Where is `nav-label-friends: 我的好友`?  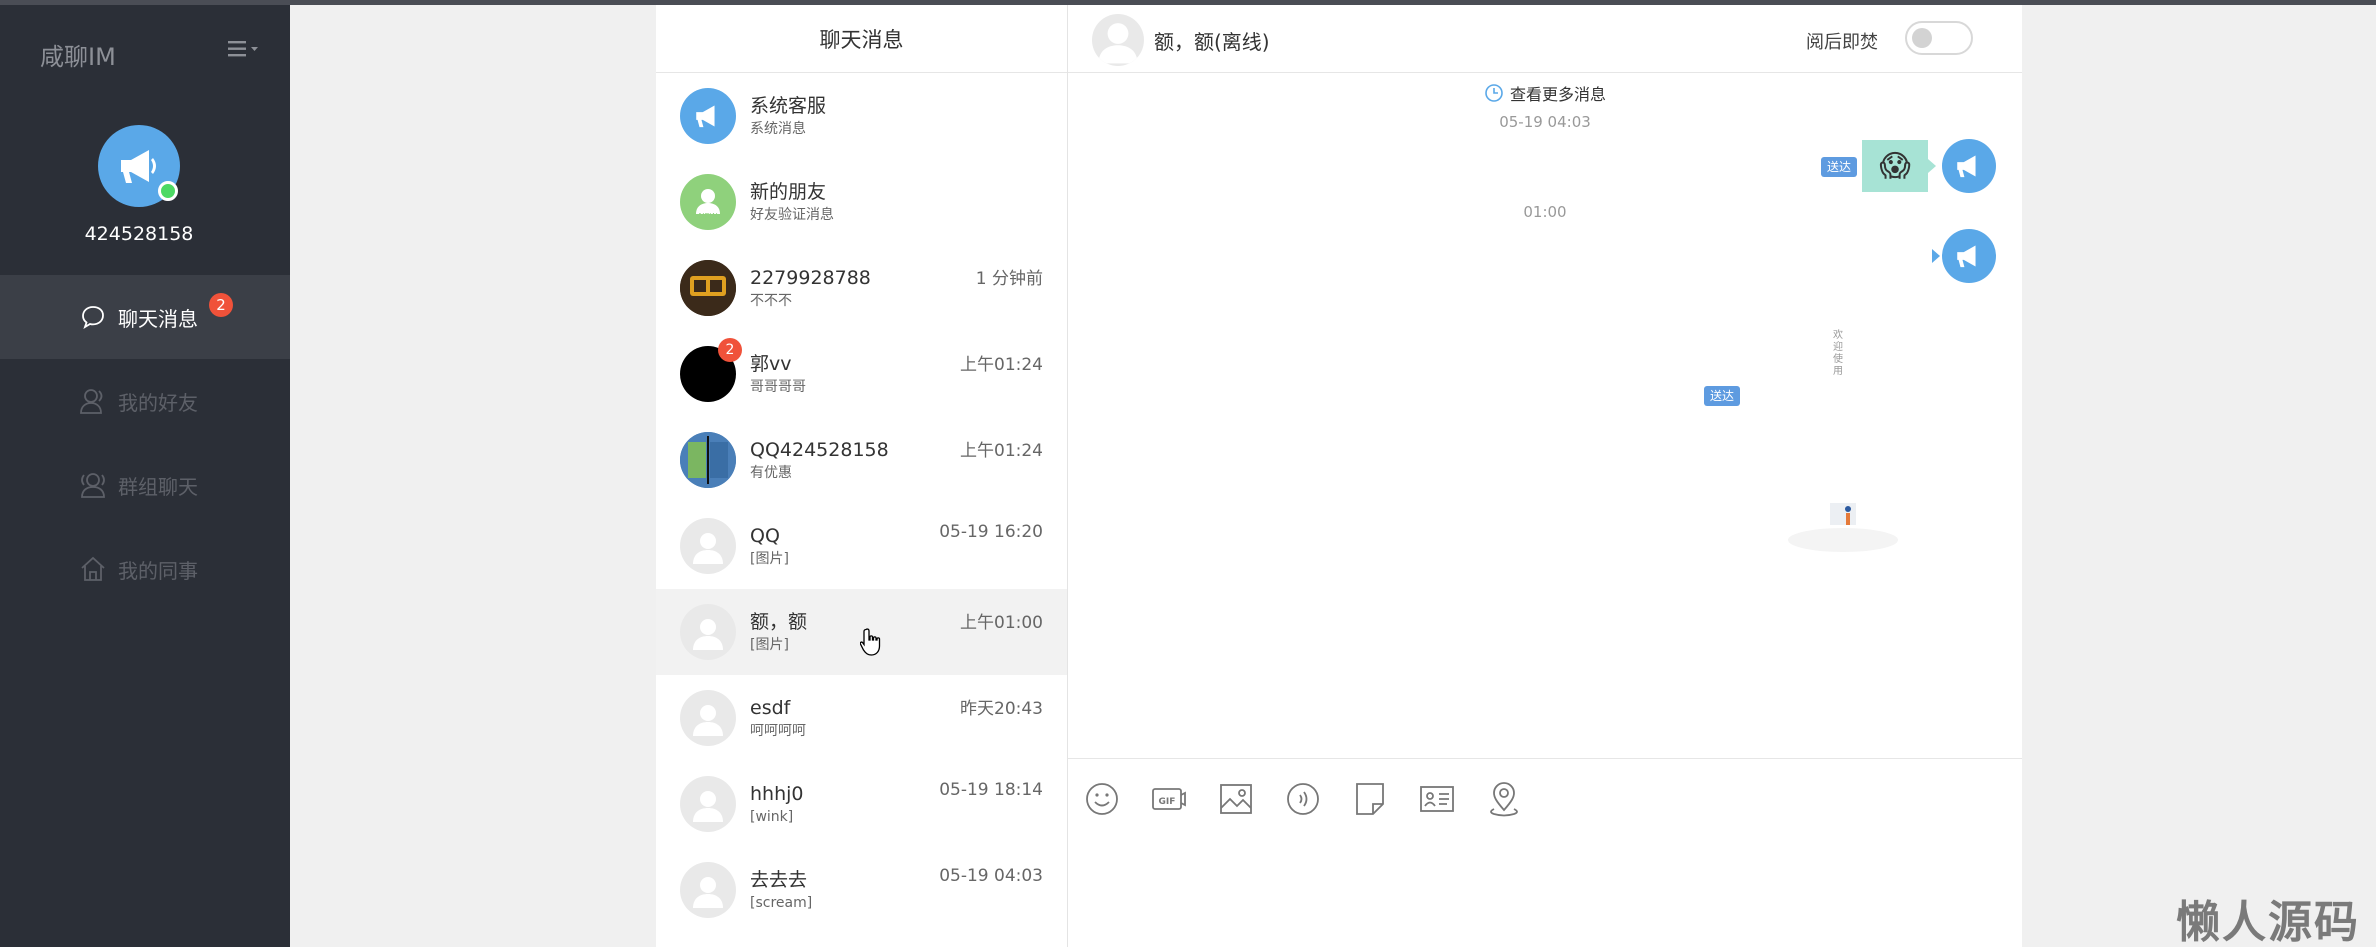 nav-label-friends: 我的好友 is located at coordinates (158, 402).